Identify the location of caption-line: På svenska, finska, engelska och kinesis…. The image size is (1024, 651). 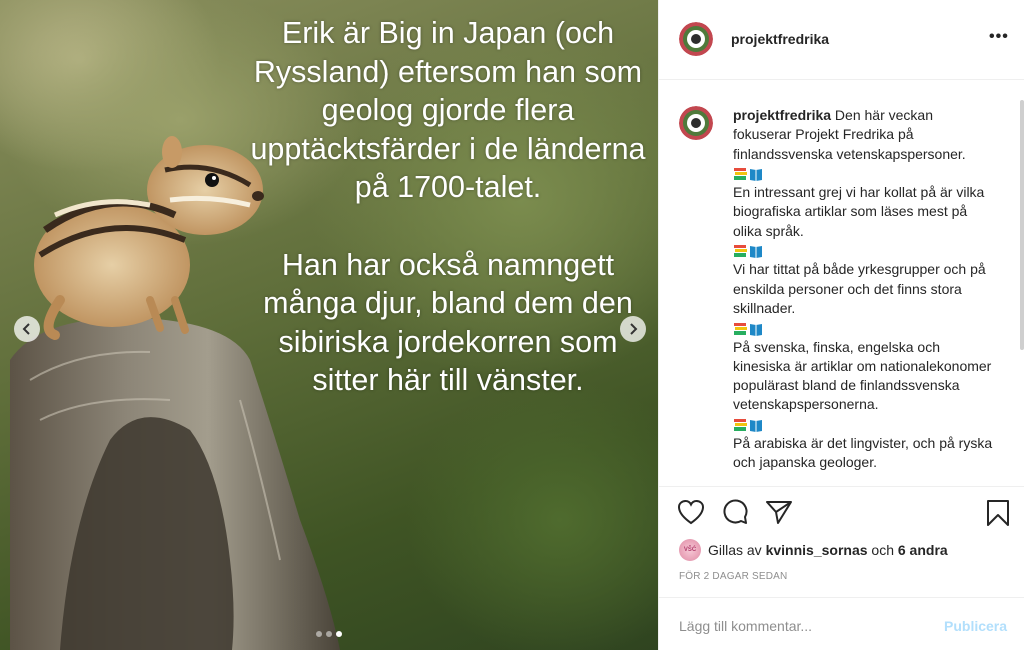
(862, 375).